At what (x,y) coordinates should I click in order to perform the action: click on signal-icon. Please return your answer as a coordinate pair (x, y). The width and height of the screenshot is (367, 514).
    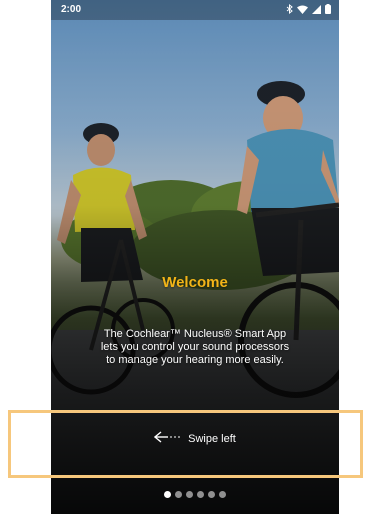
    Looking at the image, I should click on (316, 10).